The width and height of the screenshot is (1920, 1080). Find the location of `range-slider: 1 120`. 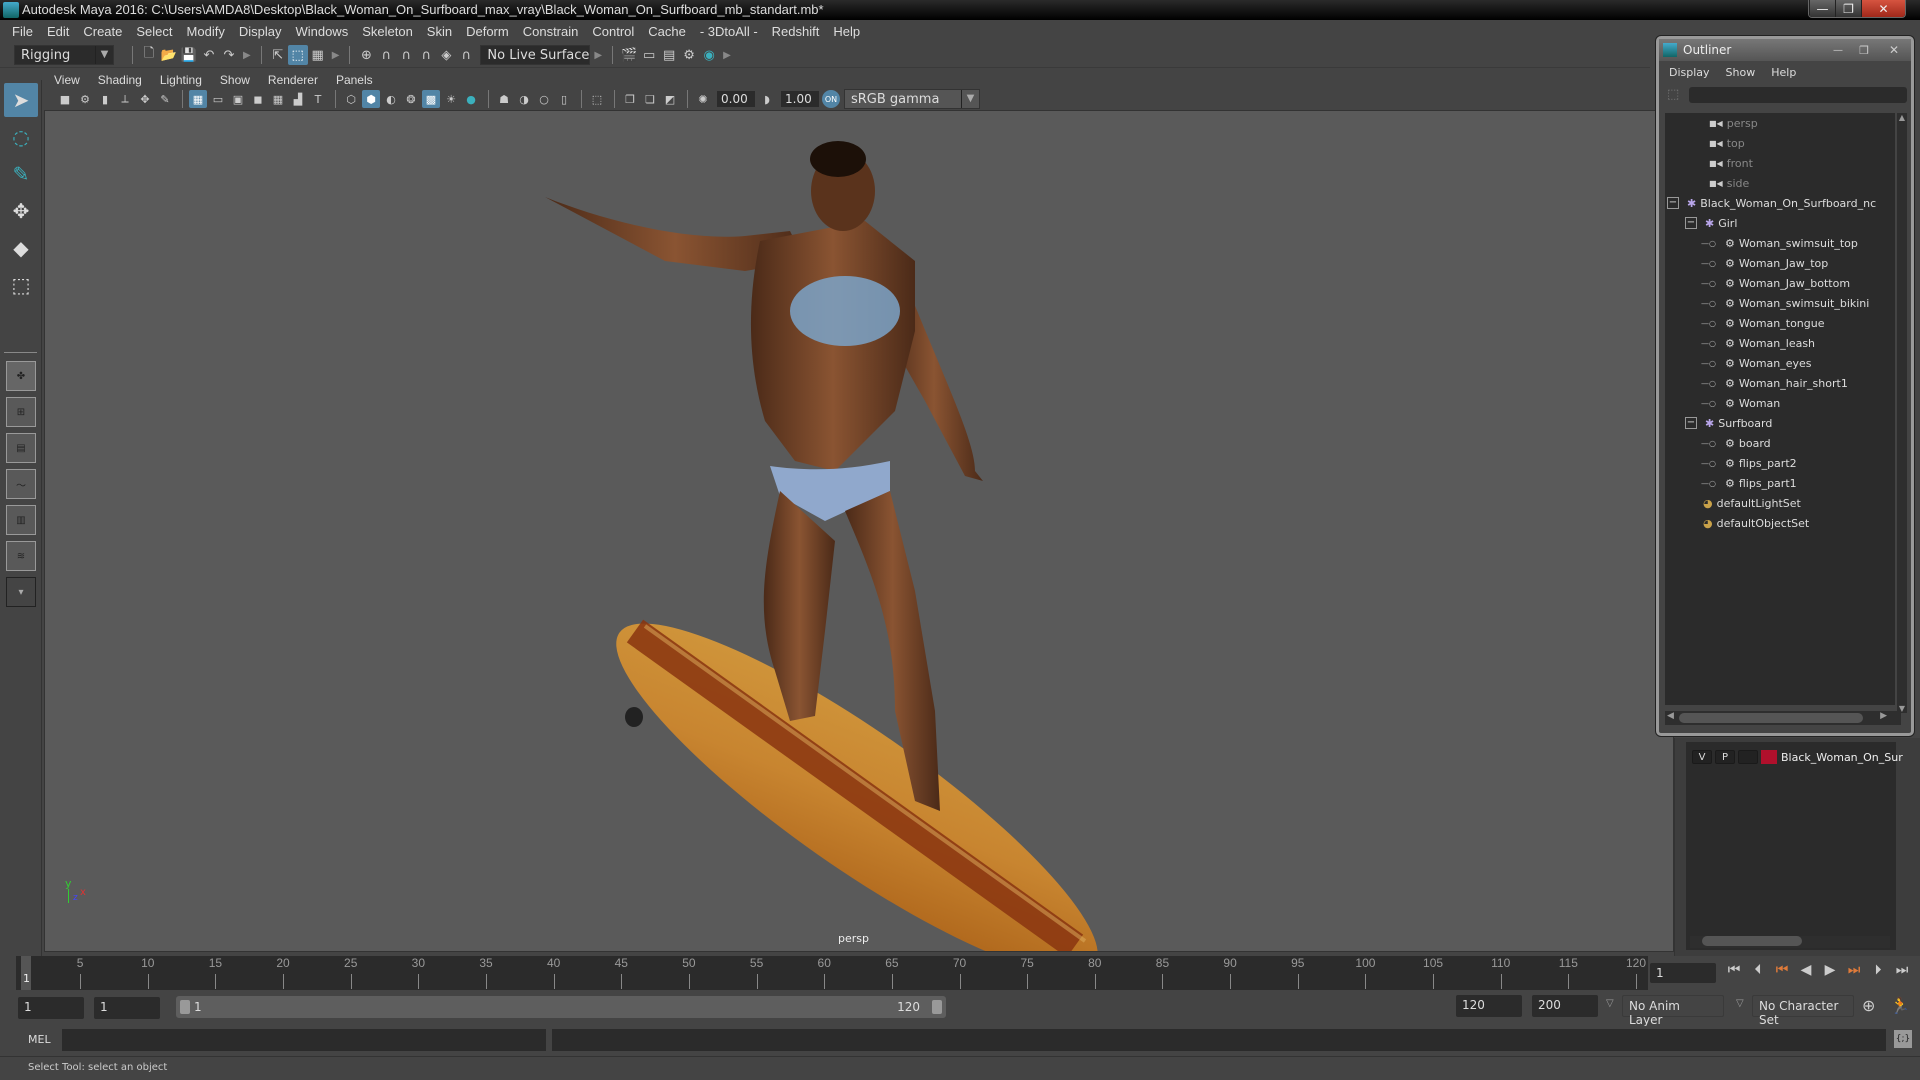

range-slider: 1 120 is located at coordinates (561, 1007).